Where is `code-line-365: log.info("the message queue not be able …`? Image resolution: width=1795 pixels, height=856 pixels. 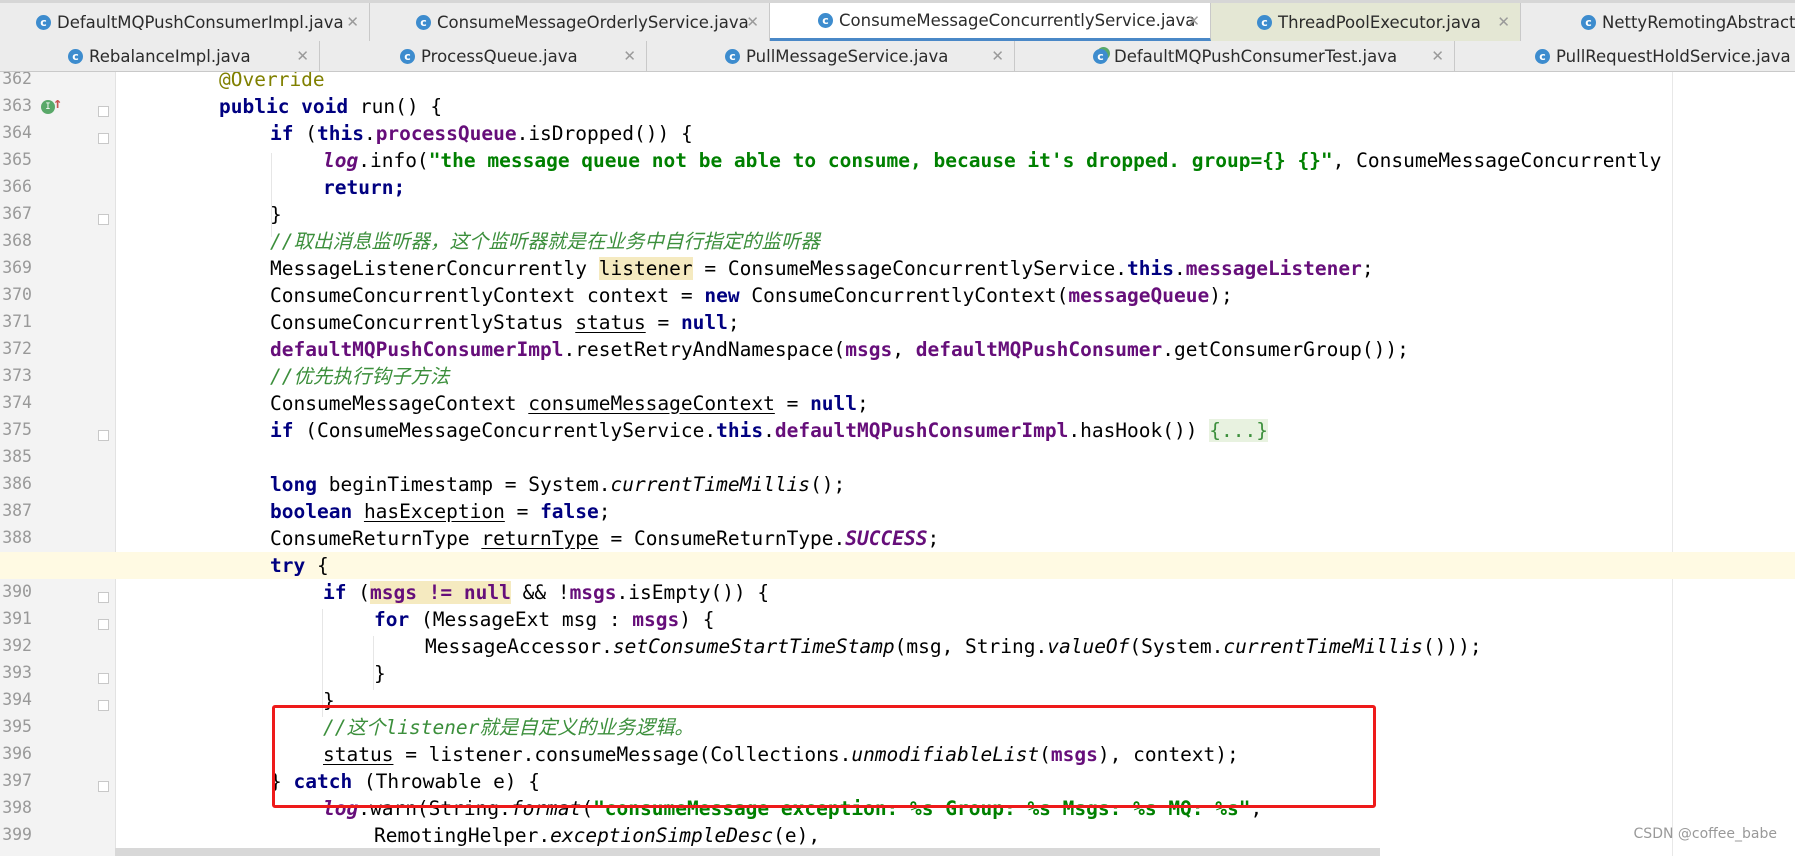 code-line-365: log.info("the message queue not be able … is located at coordinates (992, 160).